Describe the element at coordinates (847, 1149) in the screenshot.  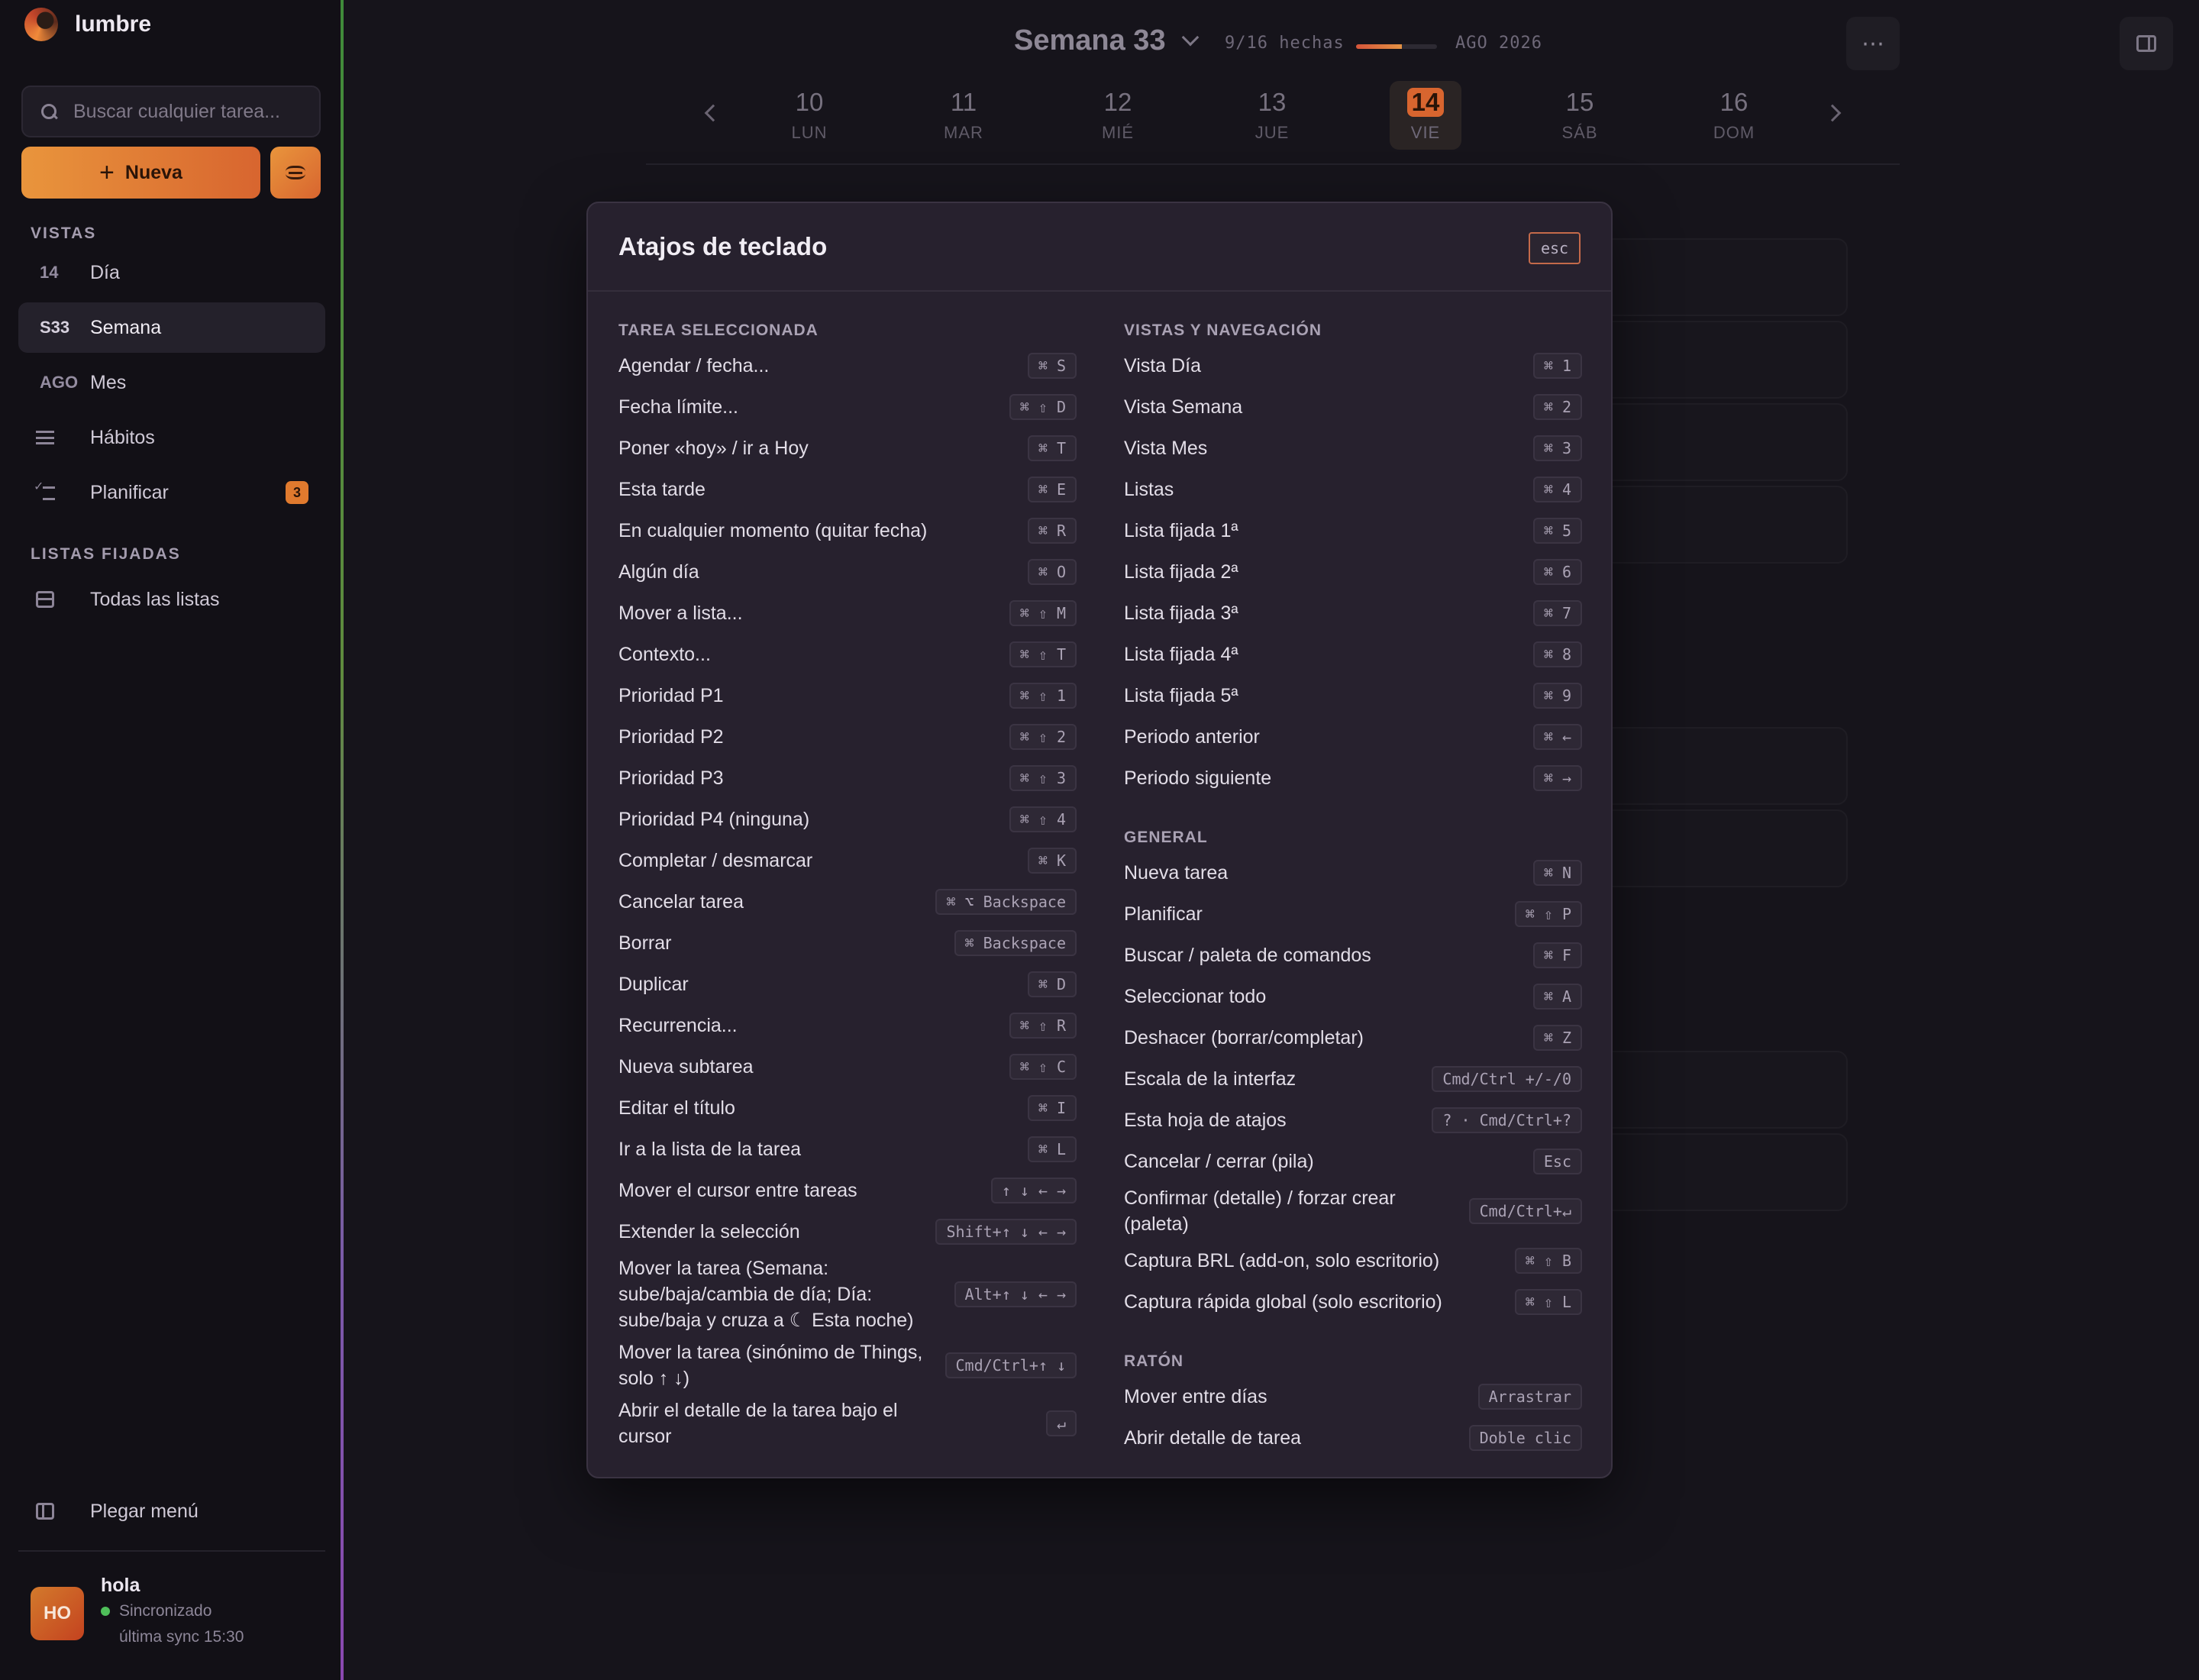
I see `shortcut-row: Ir a la lista de la tarea ⌘ L` at that location.